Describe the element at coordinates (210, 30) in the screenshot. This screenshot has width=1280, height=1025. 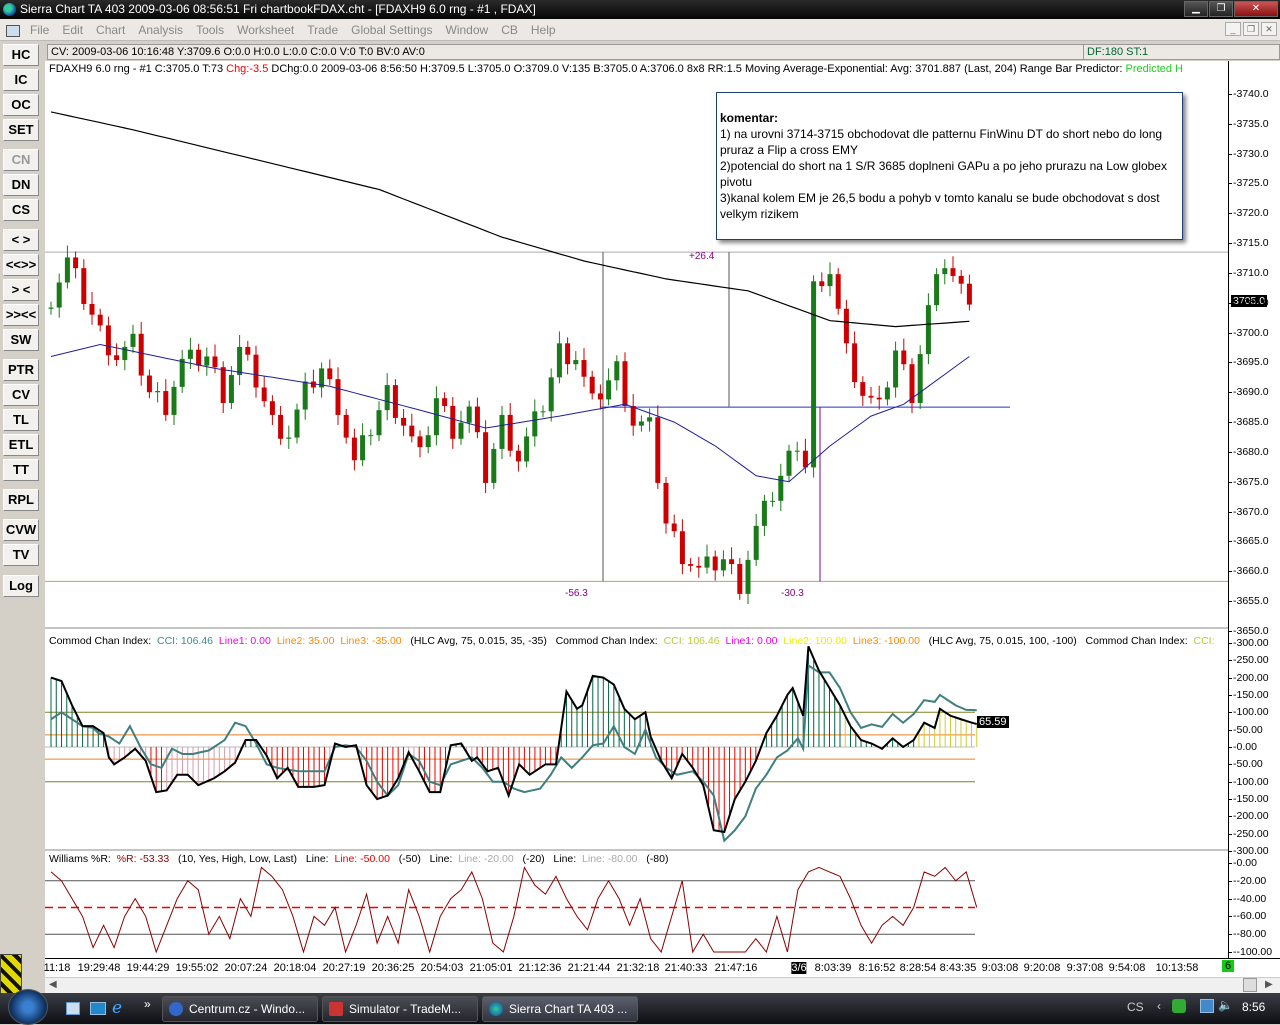
I see `menu-tools: Tools` at that location.